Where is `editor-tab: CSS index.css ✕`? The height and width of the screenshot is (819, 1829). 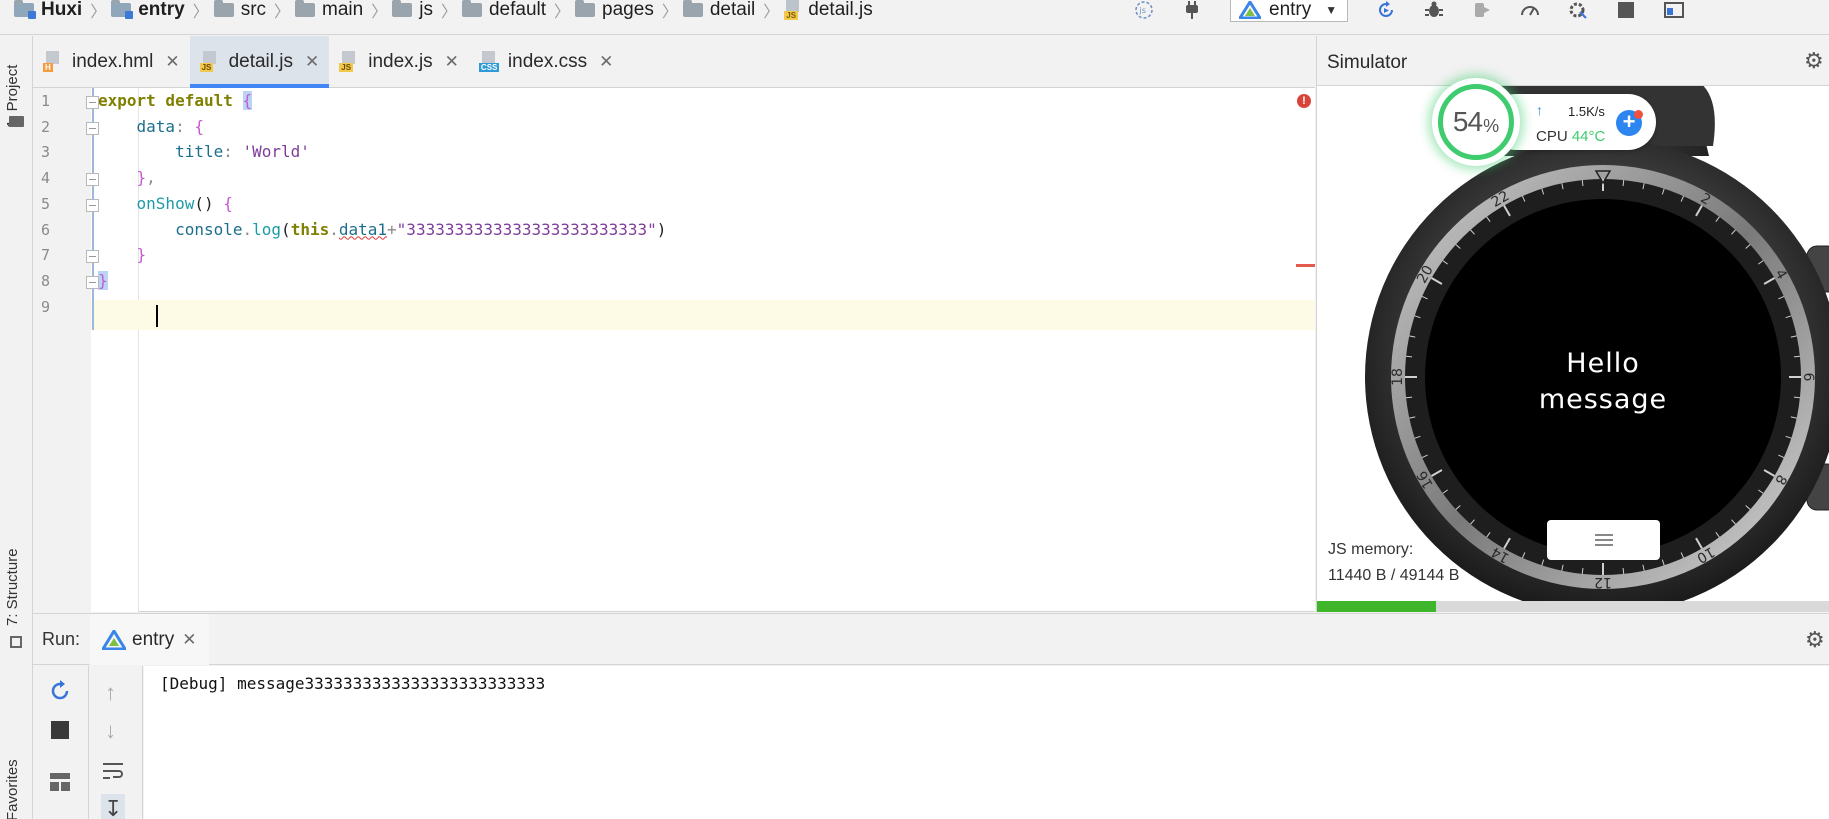 editor-tab: CSS index.css ✕ is located at coordinates (546, 61).